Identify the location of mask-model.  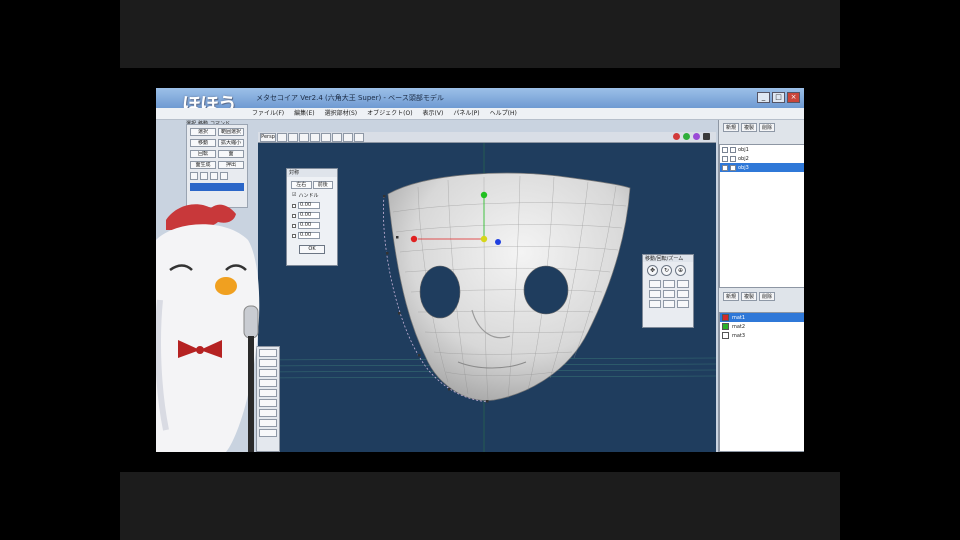
(507, 287).